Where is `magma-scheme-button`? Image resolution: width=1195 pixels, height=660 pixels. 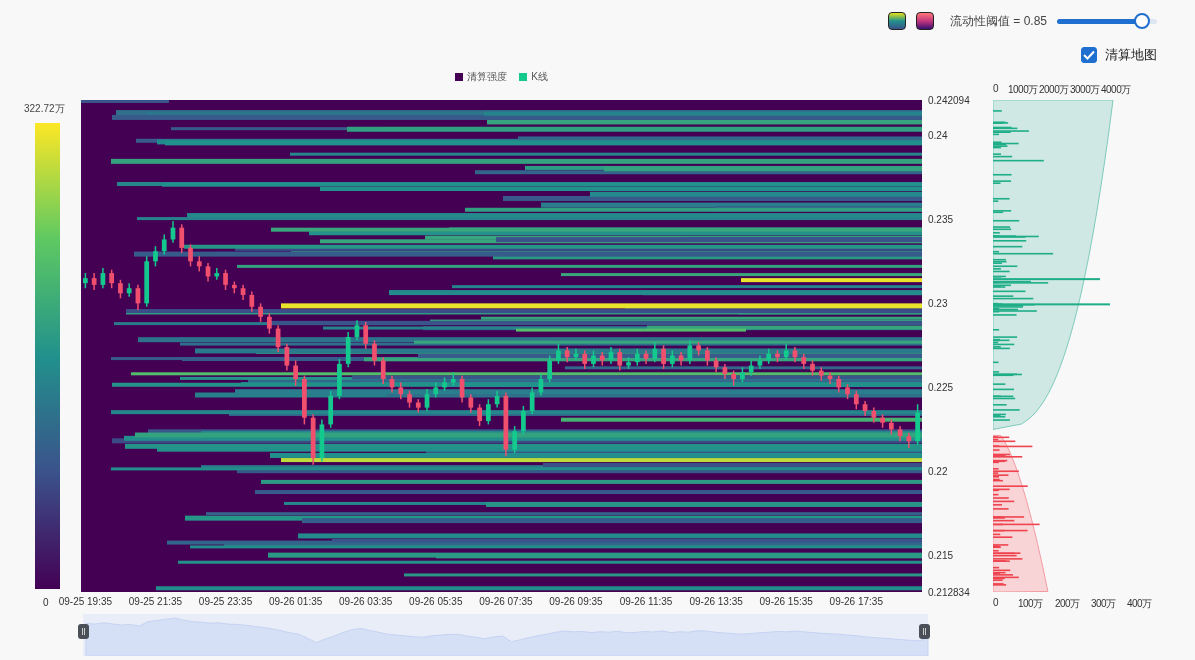
magma-scheme-button is located at coordinates (924, 21).